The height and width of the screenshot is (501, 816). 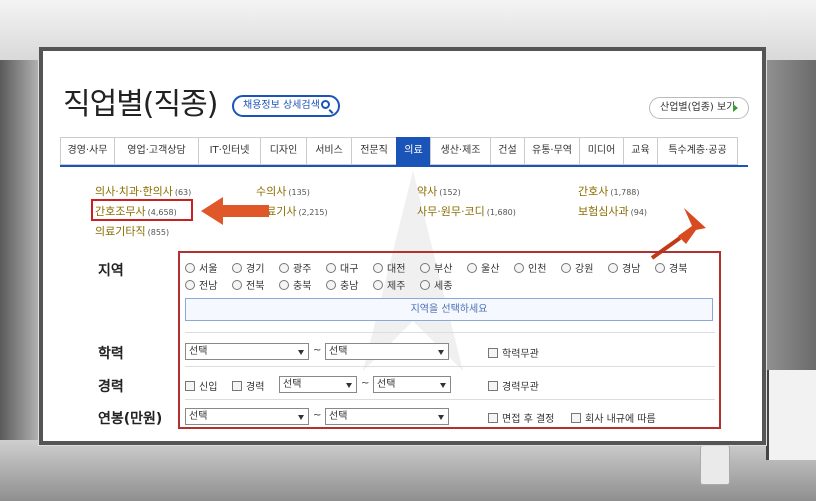 What do you see at coordinates (449, 309) in the screenshot?
I see `region-select-box: 지역을 선택하세요` at bounding box center [449, 309].